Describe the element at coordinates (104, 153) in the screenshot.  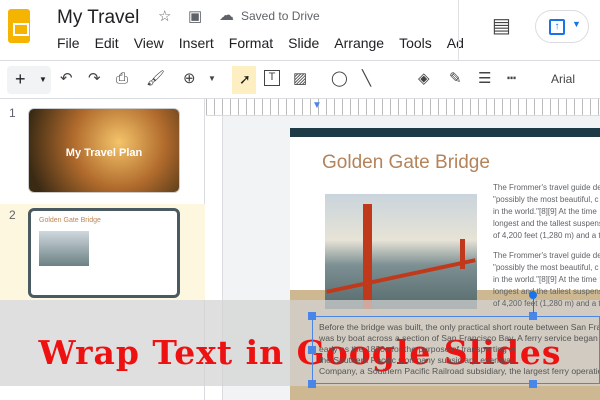
I see `thumbnail-title: My Travel Plan` at that location.